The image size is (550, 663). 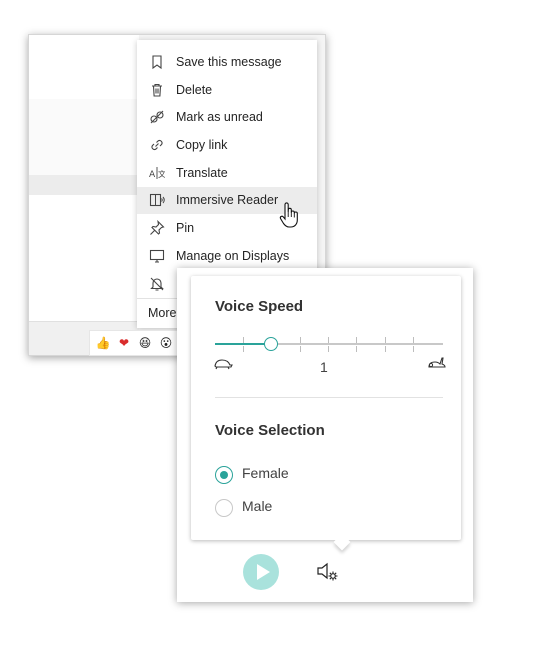 I want to click on male-voice-label: Male, so click(x=257, y=506).